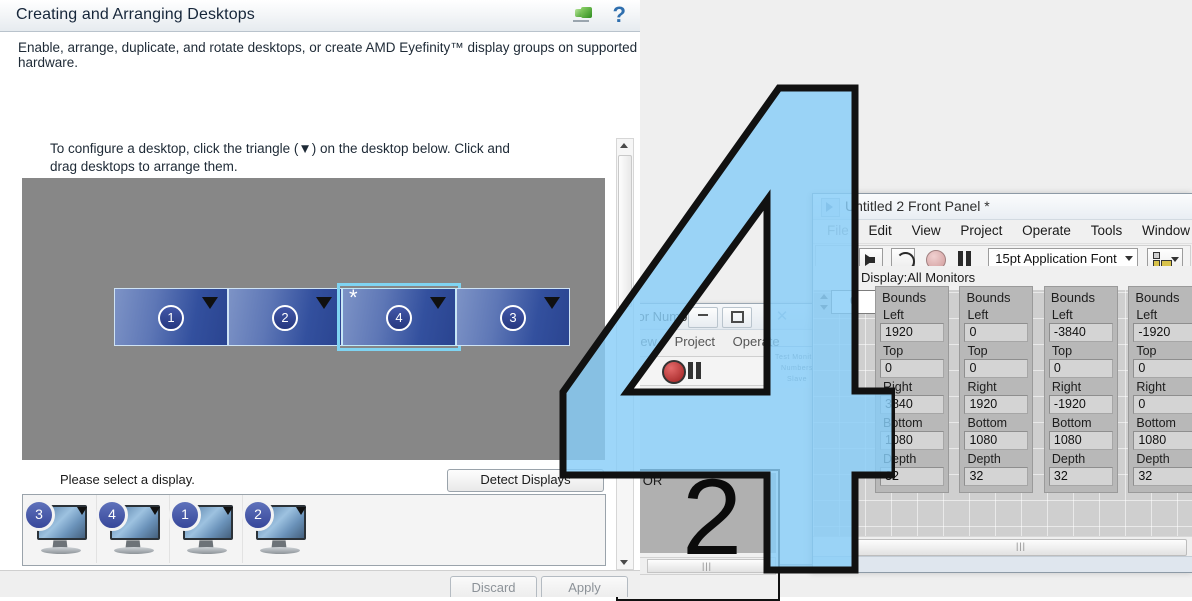 The image size is (1192, 601). I want to click on monitor-index-control: 0, so click(849, 302).